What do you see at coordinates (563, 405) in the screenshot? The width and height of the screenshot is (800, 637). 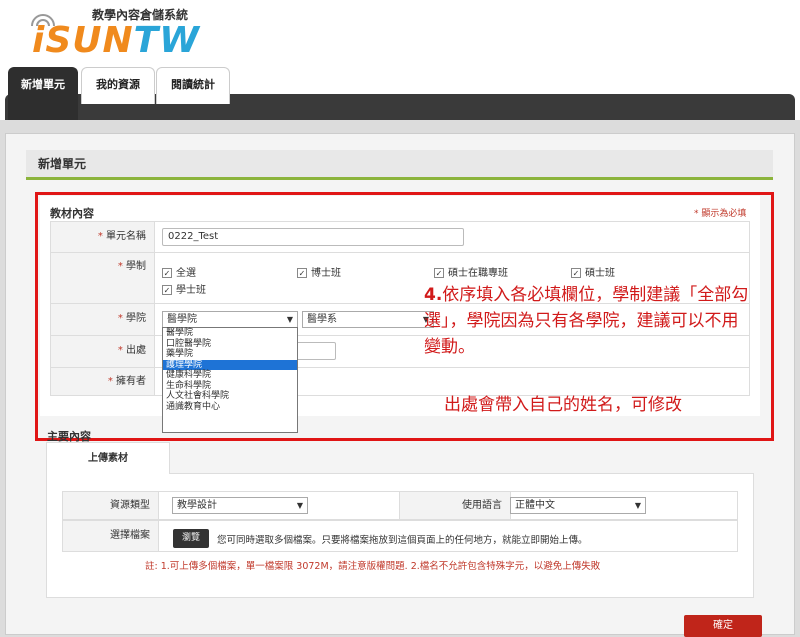 I see `tutorial-annotation-2: 出處會帶入自己的姓名，可修改` at bounding box center [563, 405].